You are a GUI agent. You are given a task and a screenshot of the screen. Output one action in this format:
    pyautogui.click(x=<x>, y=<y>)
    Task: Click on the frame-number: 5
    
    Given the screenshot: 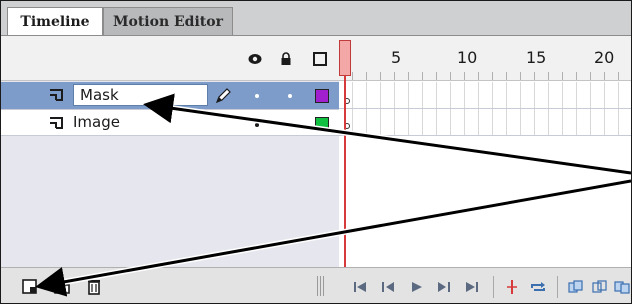 What is the action you would take?
    pyautogui.click(x=396, y=57)
    